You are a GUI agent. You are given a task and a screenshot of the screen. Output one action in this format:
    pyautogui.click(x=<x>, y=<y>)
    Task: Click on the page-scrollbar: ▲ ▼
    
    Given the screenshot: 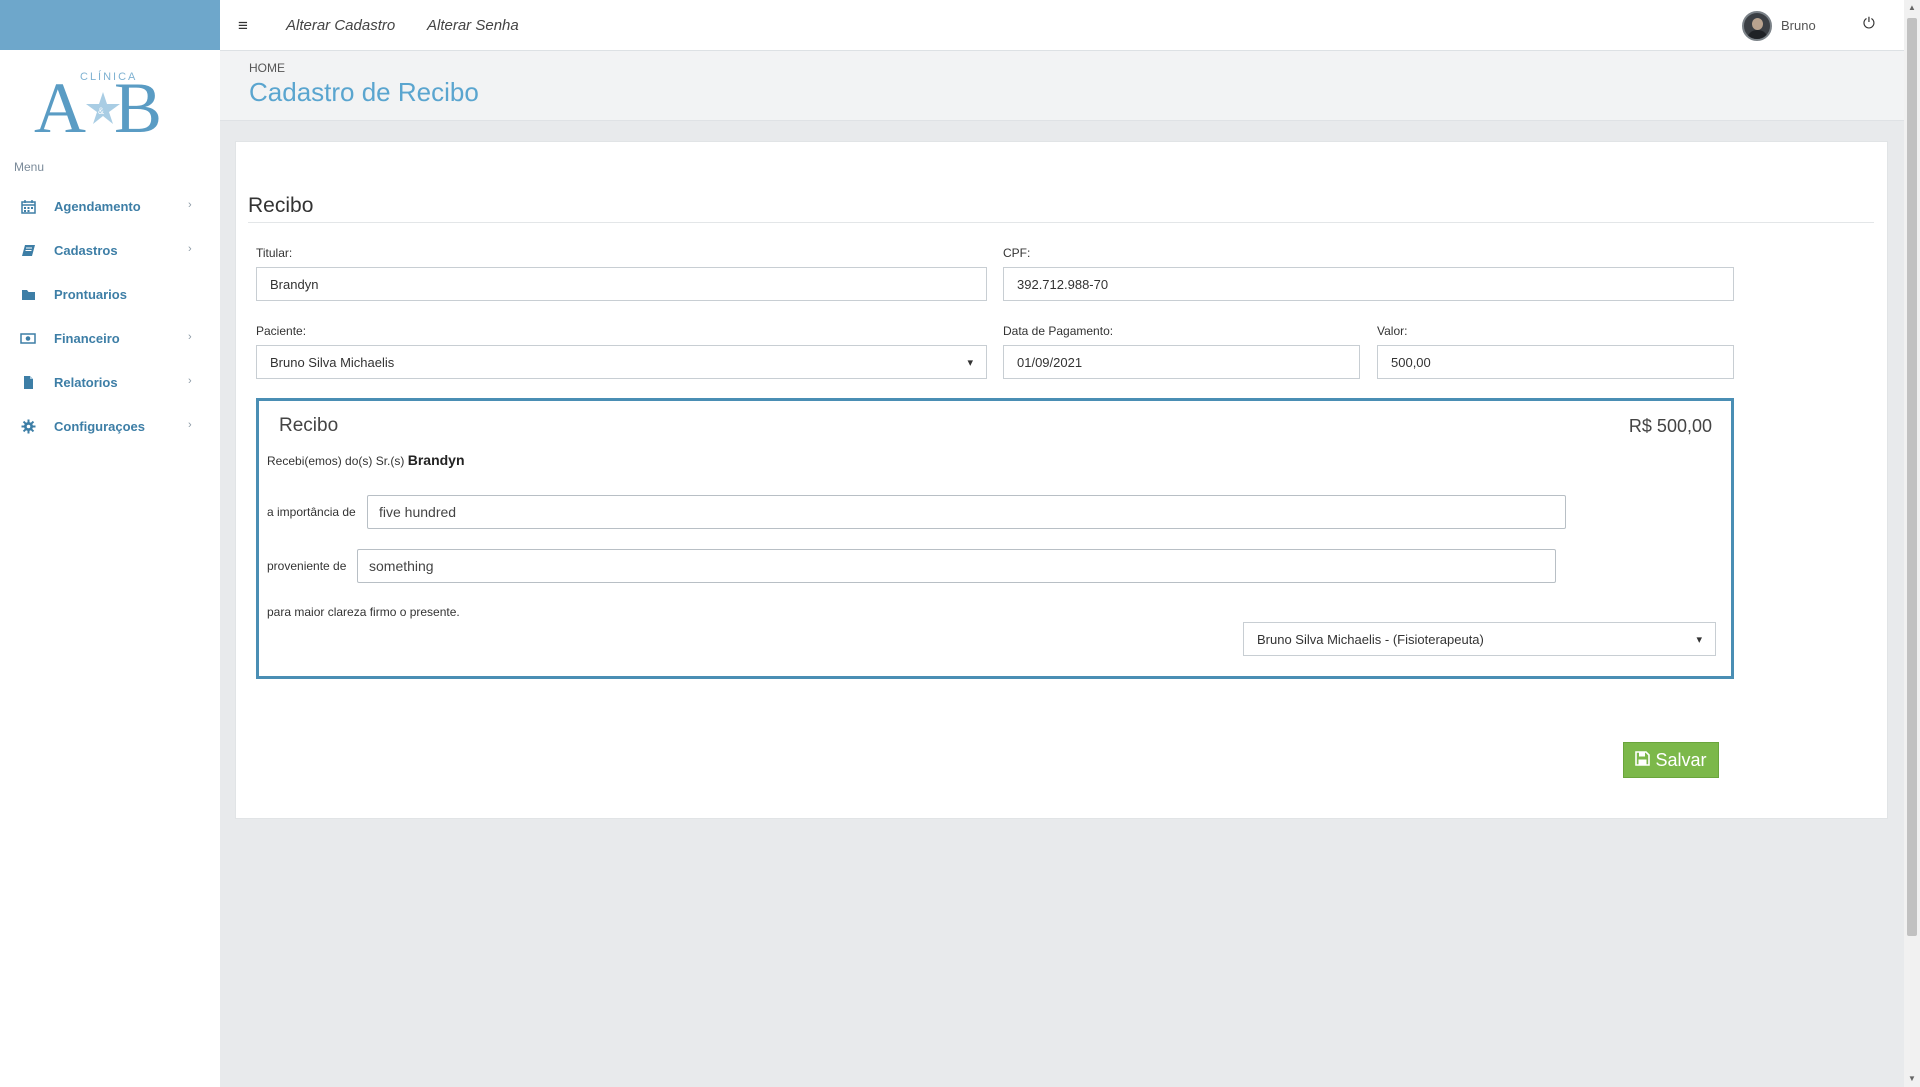 What is the action you would take?
    pyautogui.click(x=1912, y=543)
    